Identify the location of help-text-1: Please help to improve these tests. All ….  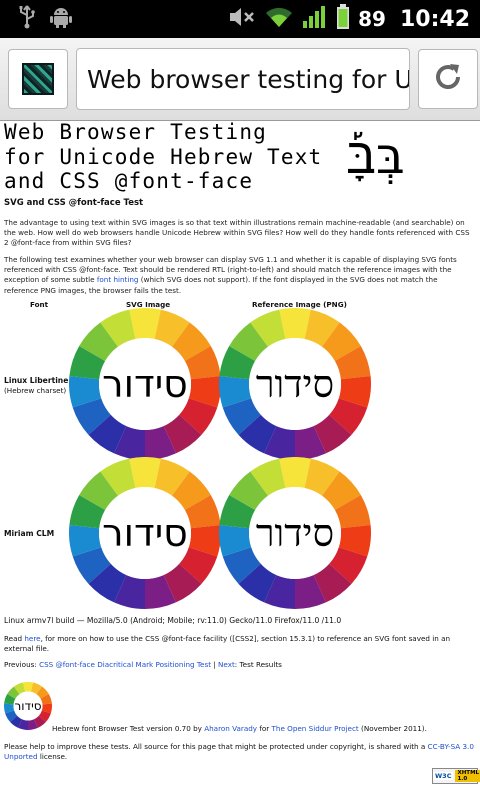
(216, 746).